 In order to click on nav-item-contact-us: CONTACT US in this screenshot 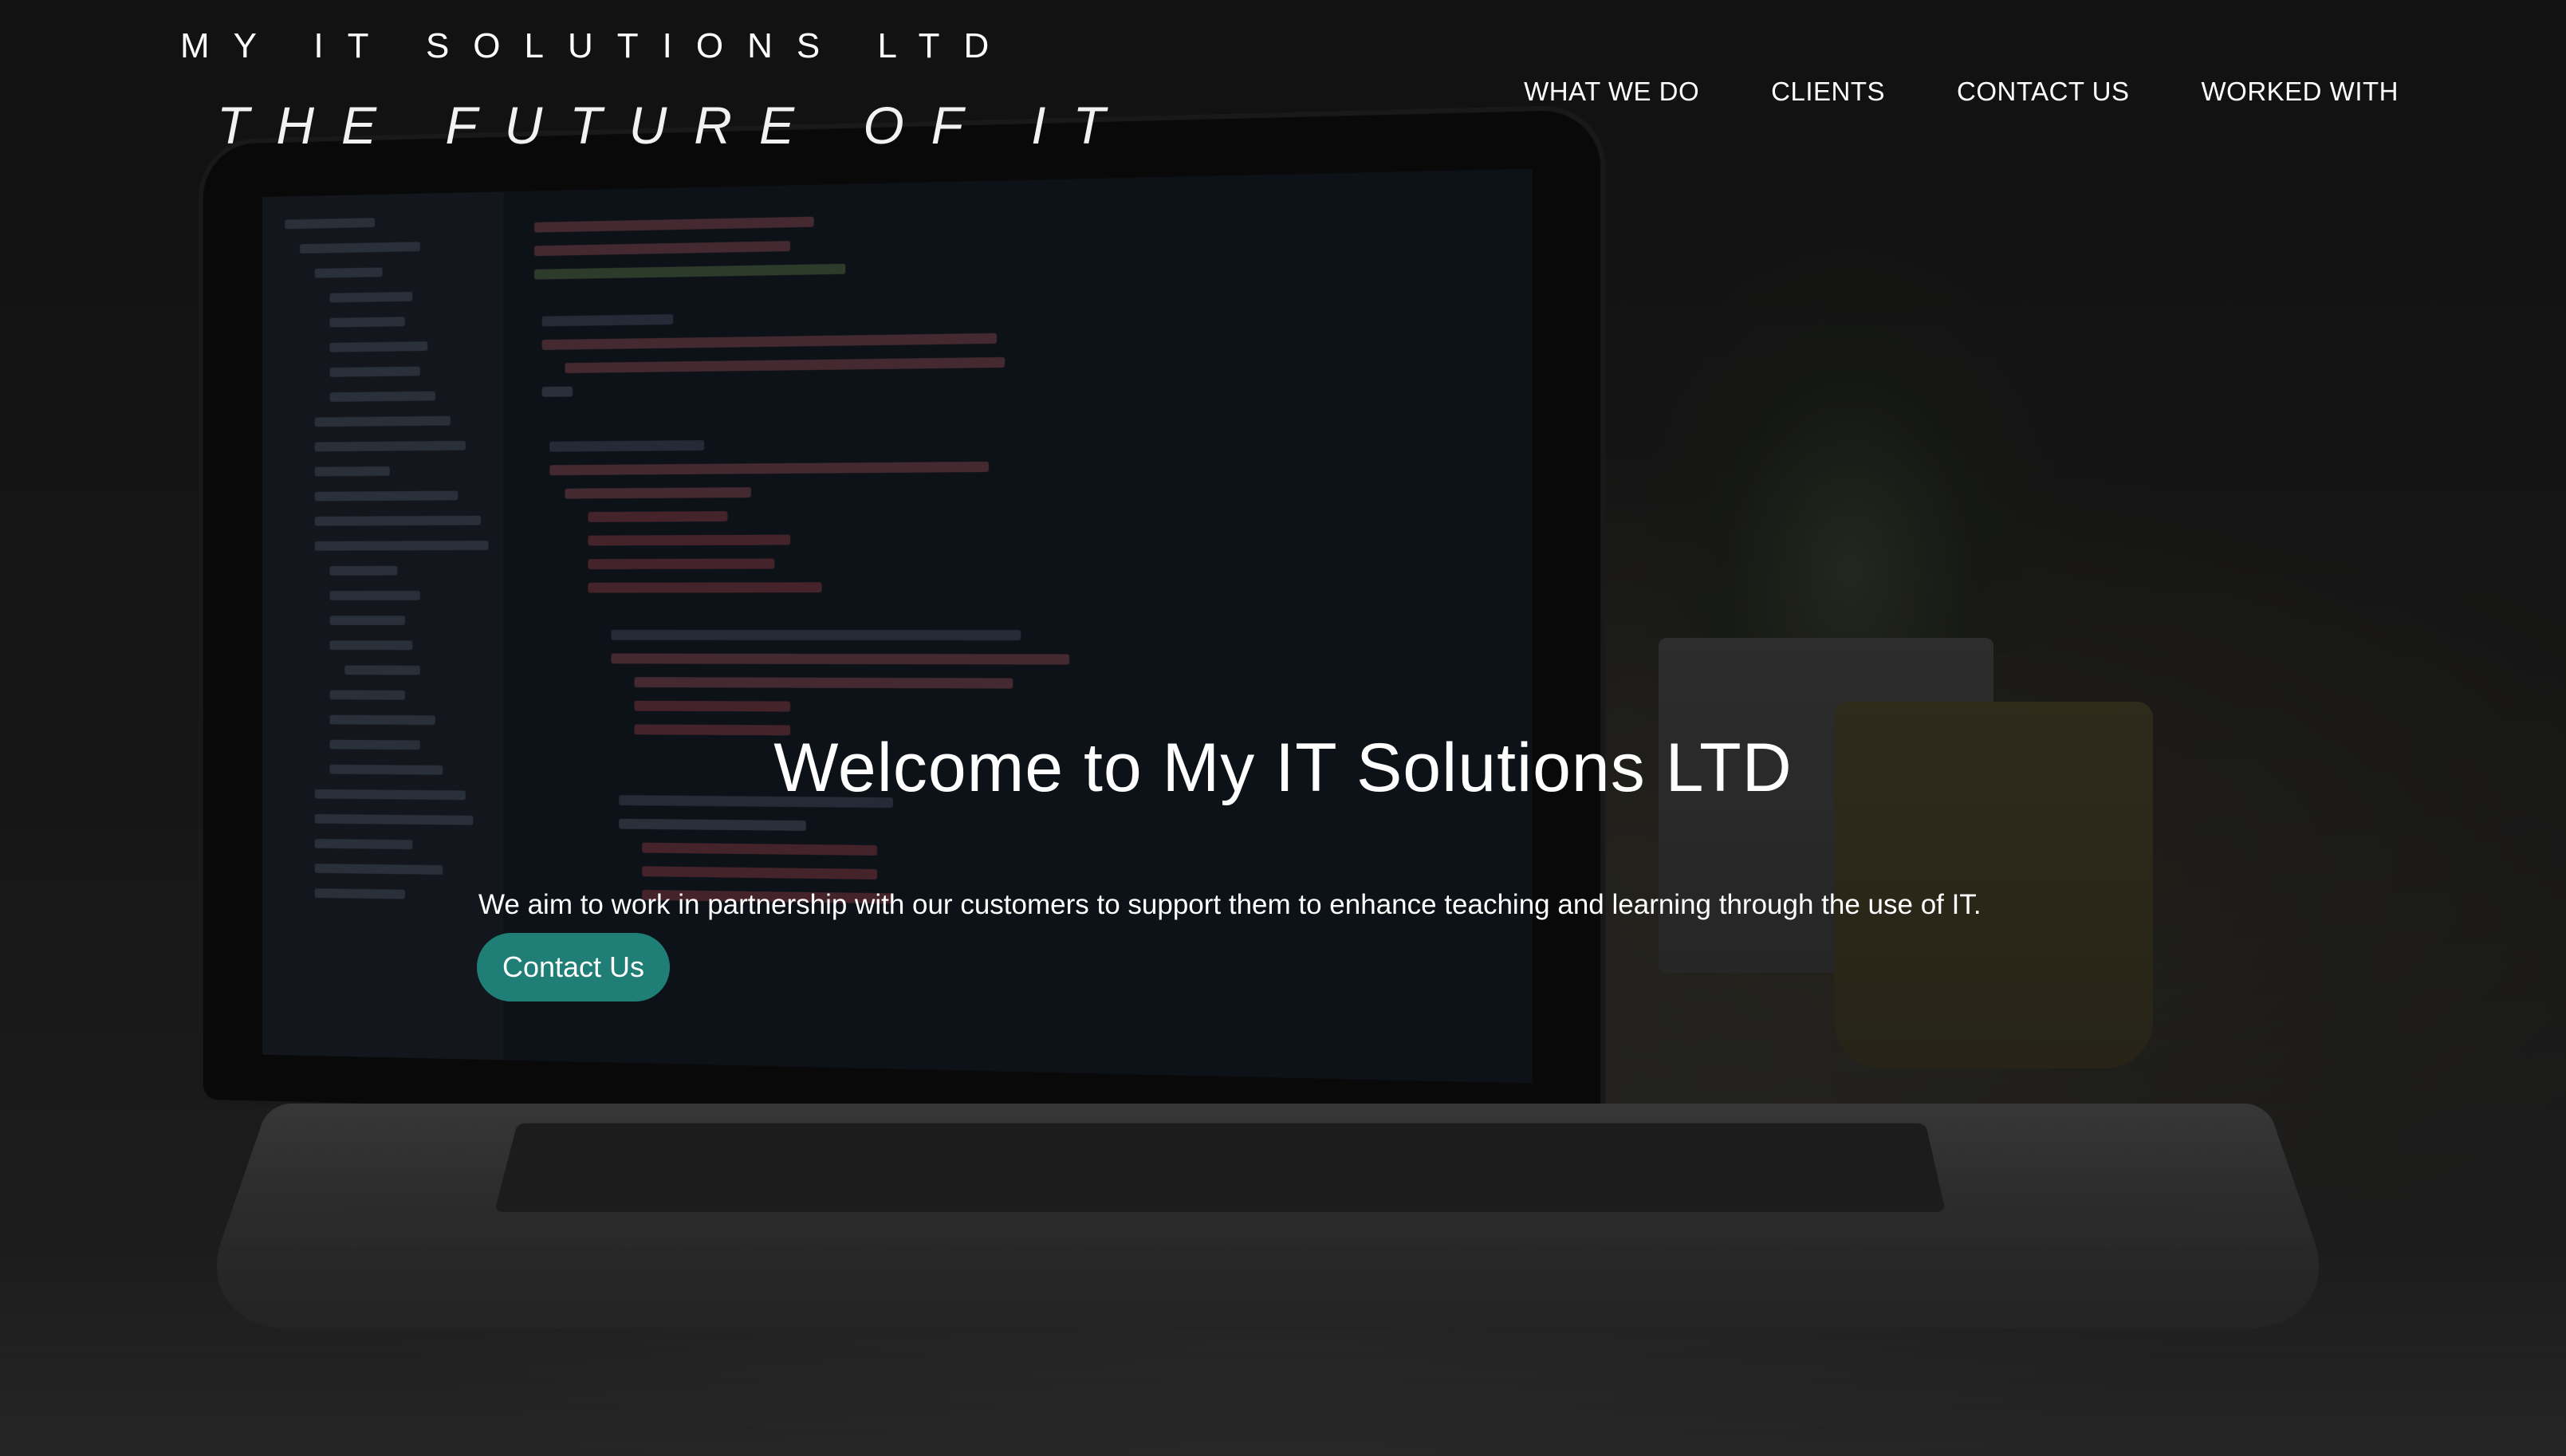, I will do `click(2043, 92)`.